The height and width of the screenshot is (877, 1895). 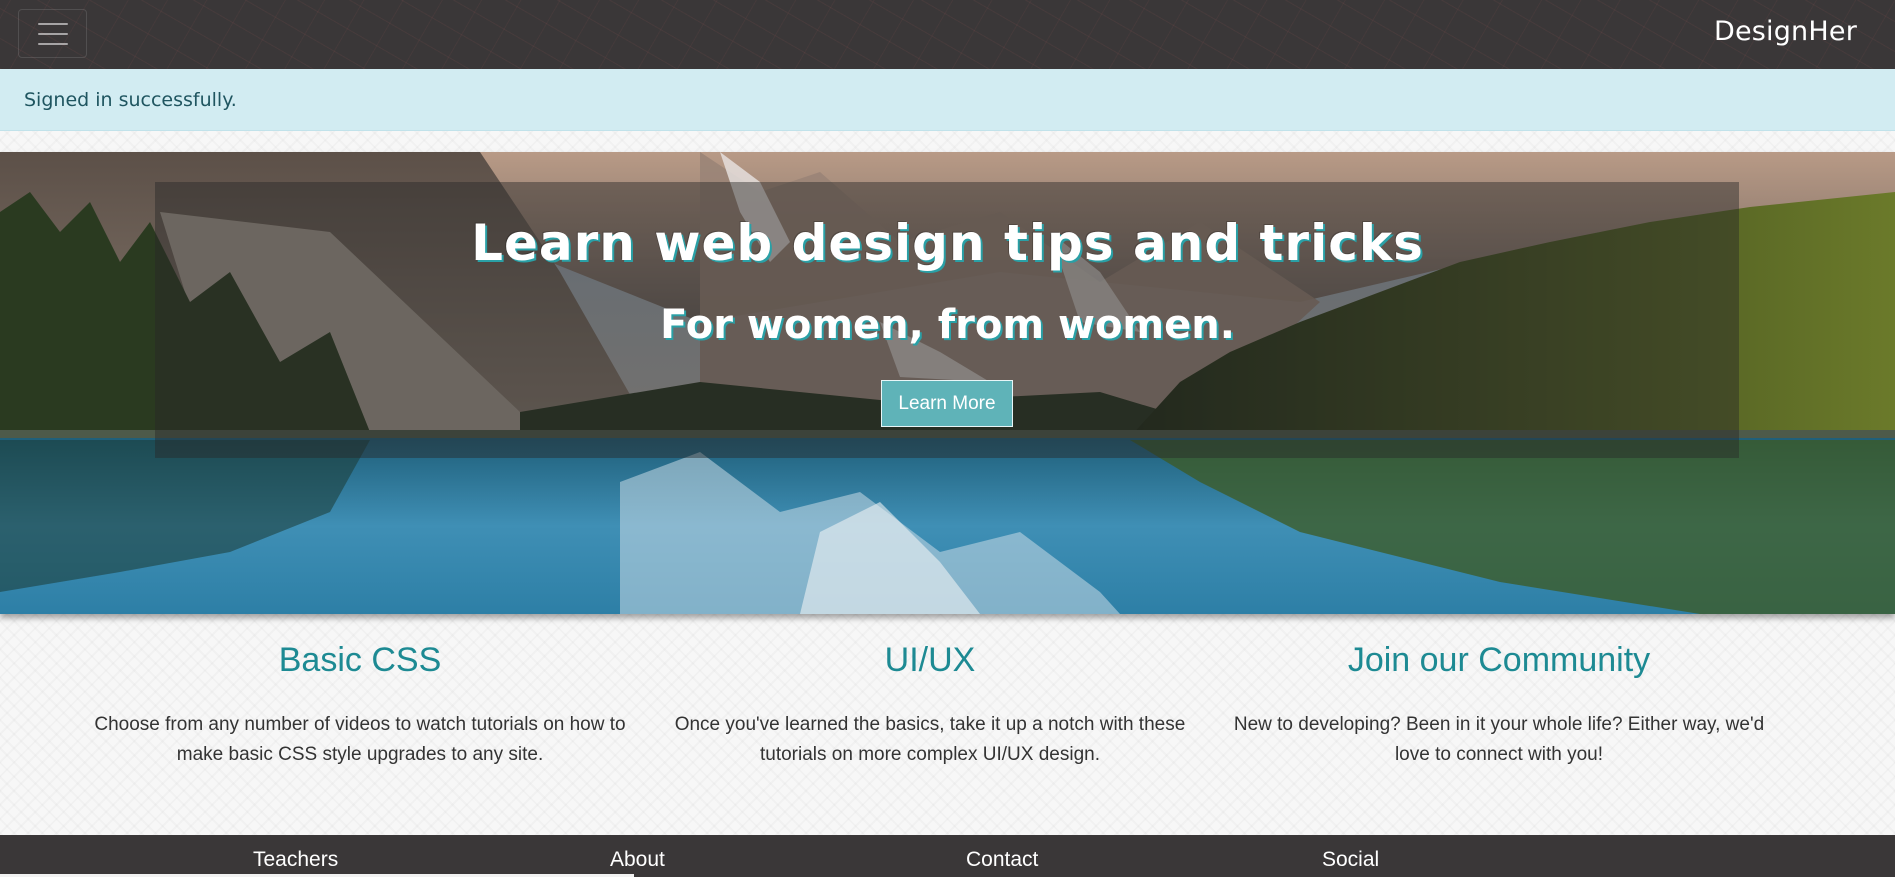 What do you see at coordinates (947, 856) in the screenshot?
I see `footer: Teachers About Contact Social` at bounding box center [947, 856].